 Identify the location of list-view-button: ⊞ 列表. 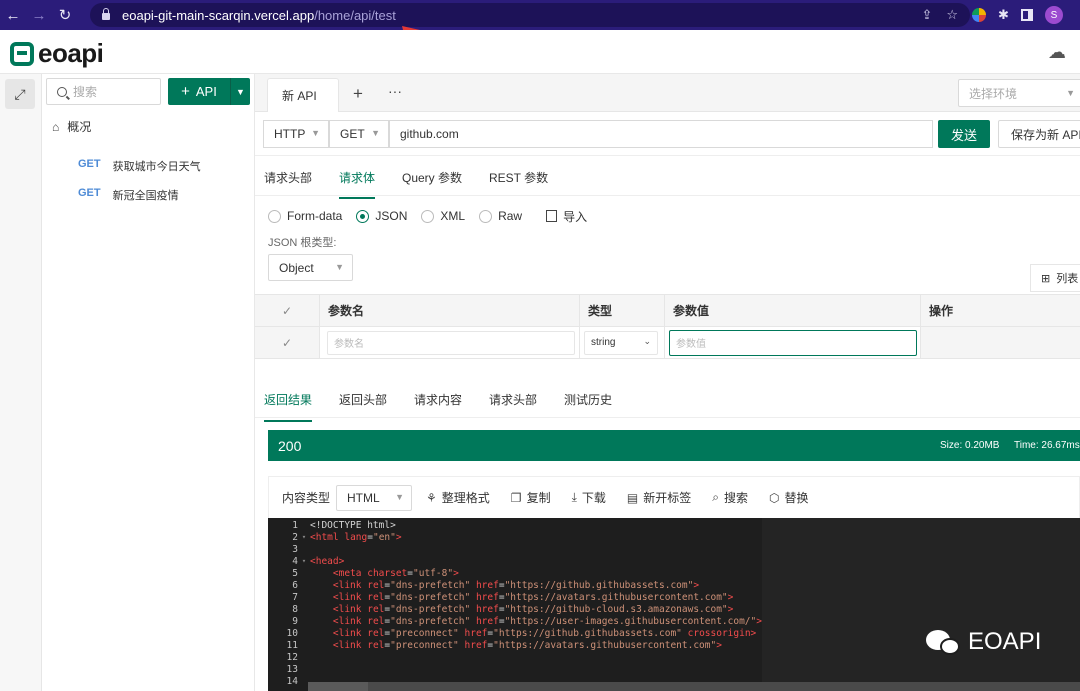
(1055, 278).